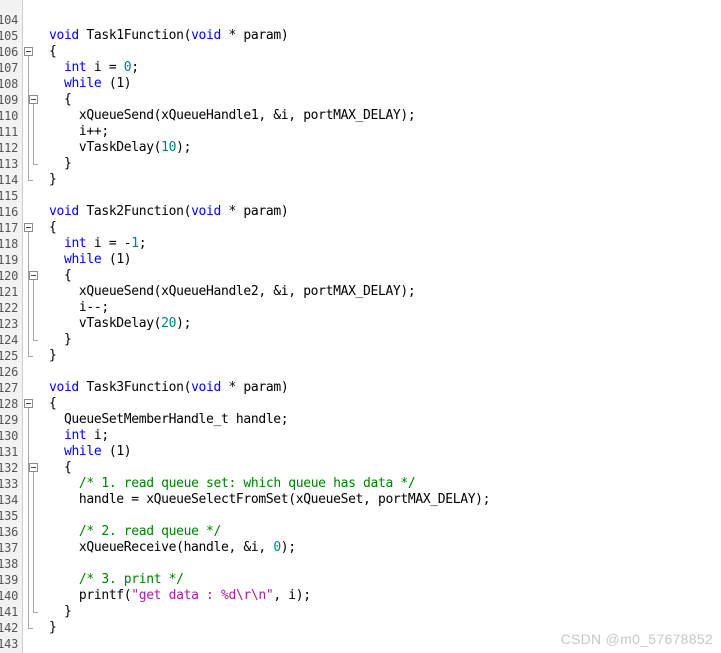 Image resolution: width=721 pixels, height=653 pixels. I want to click on code-line: printf("get data : %d\r\n", i);, so click(180, 596).